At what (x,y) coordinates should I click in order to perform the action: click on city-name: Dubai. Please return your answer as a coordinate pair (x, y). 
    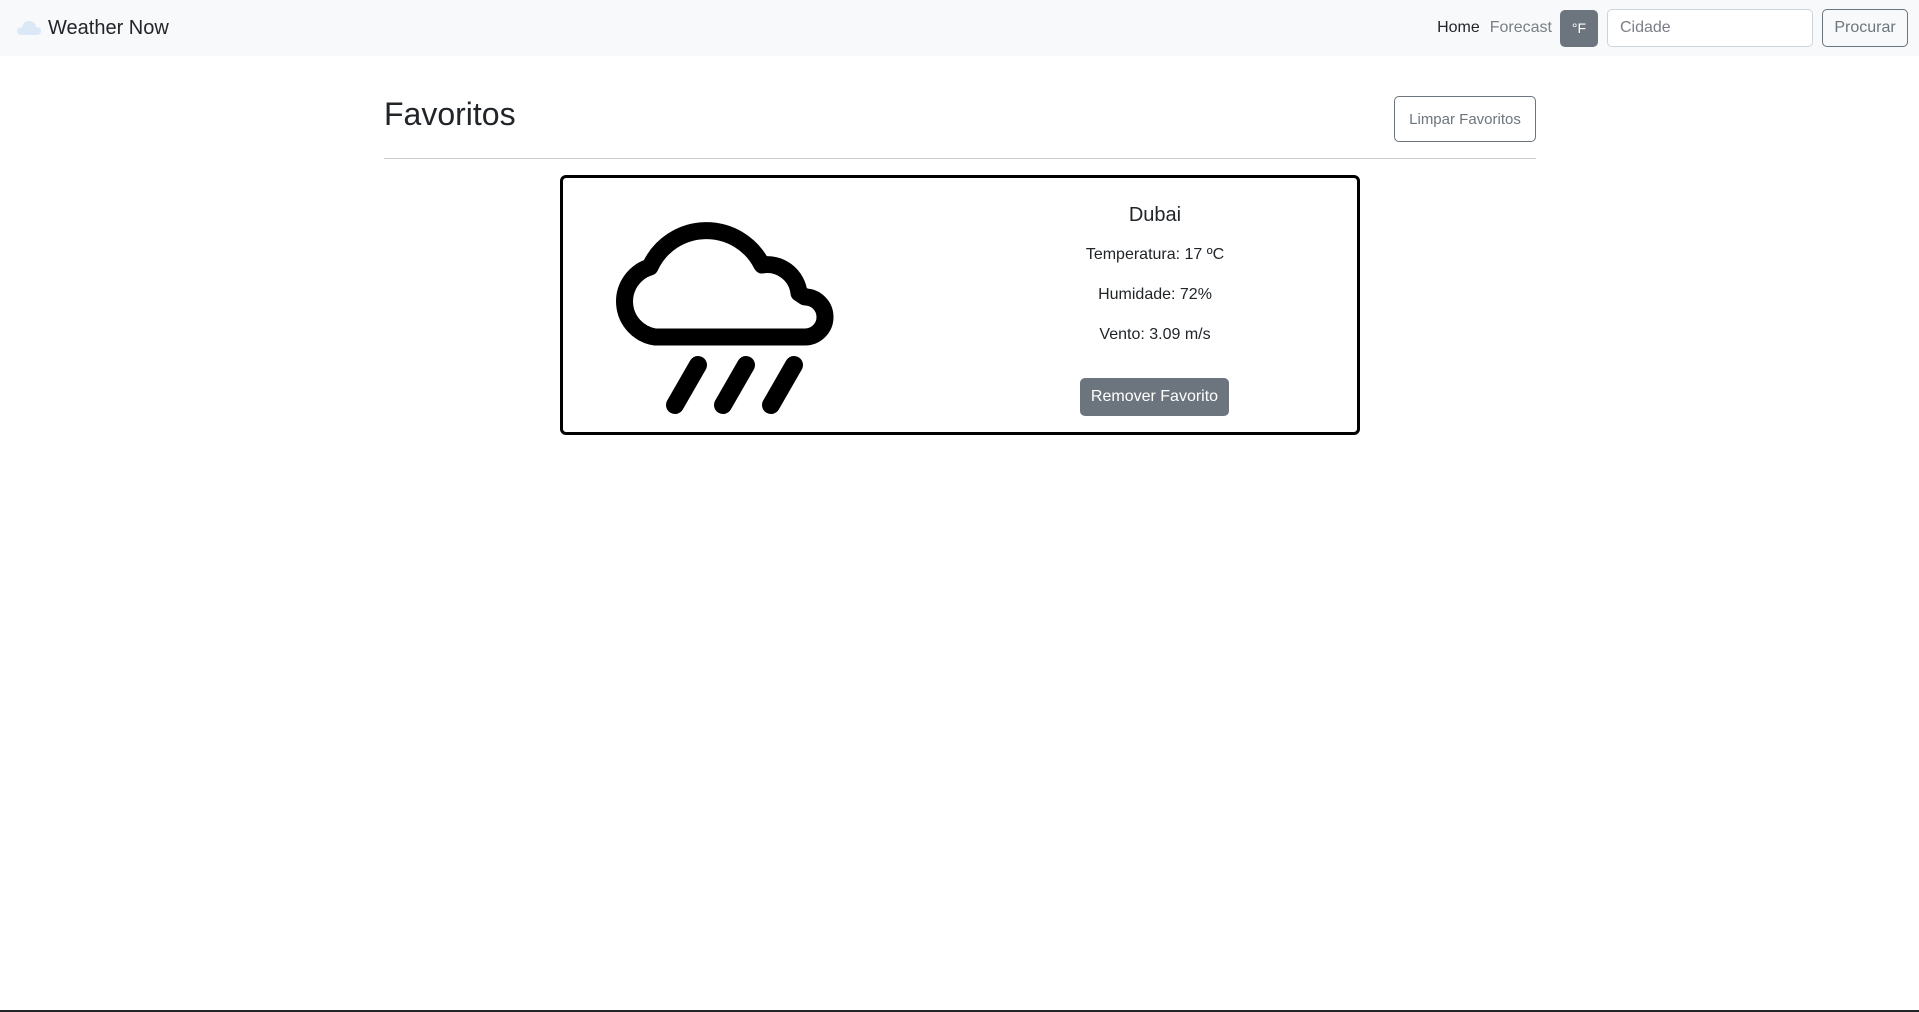
    Looking at the image, I should click on (1155, 215).